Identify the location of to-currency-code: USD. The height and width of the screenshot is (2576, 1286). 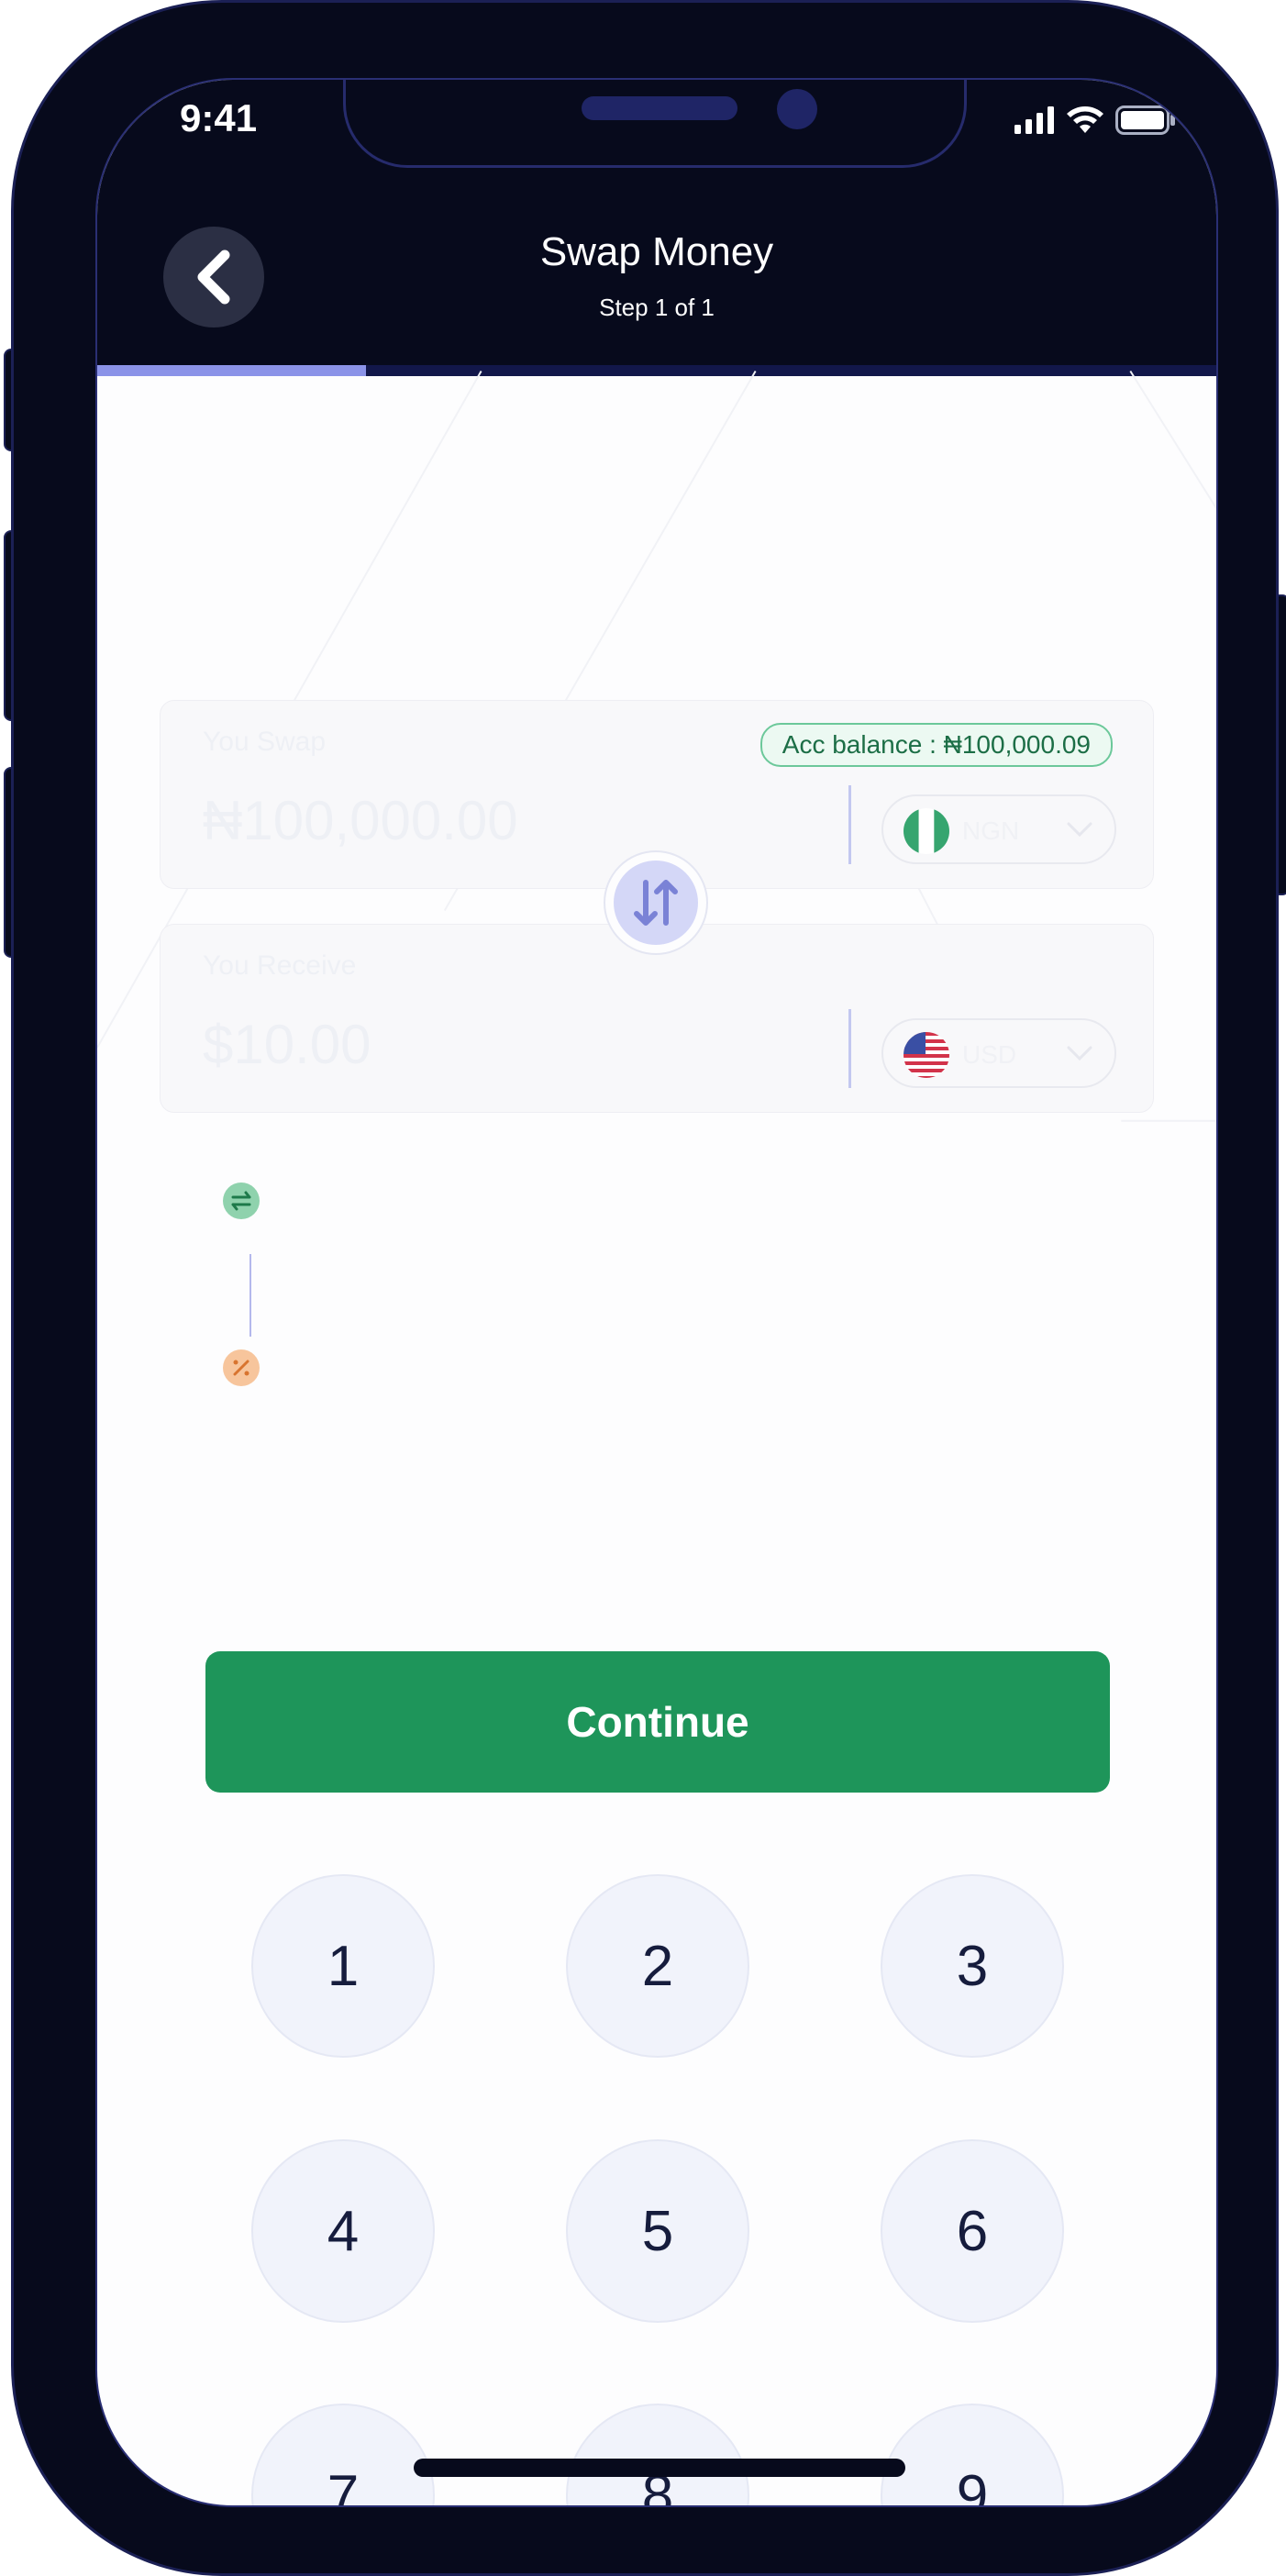
(990, 1054).